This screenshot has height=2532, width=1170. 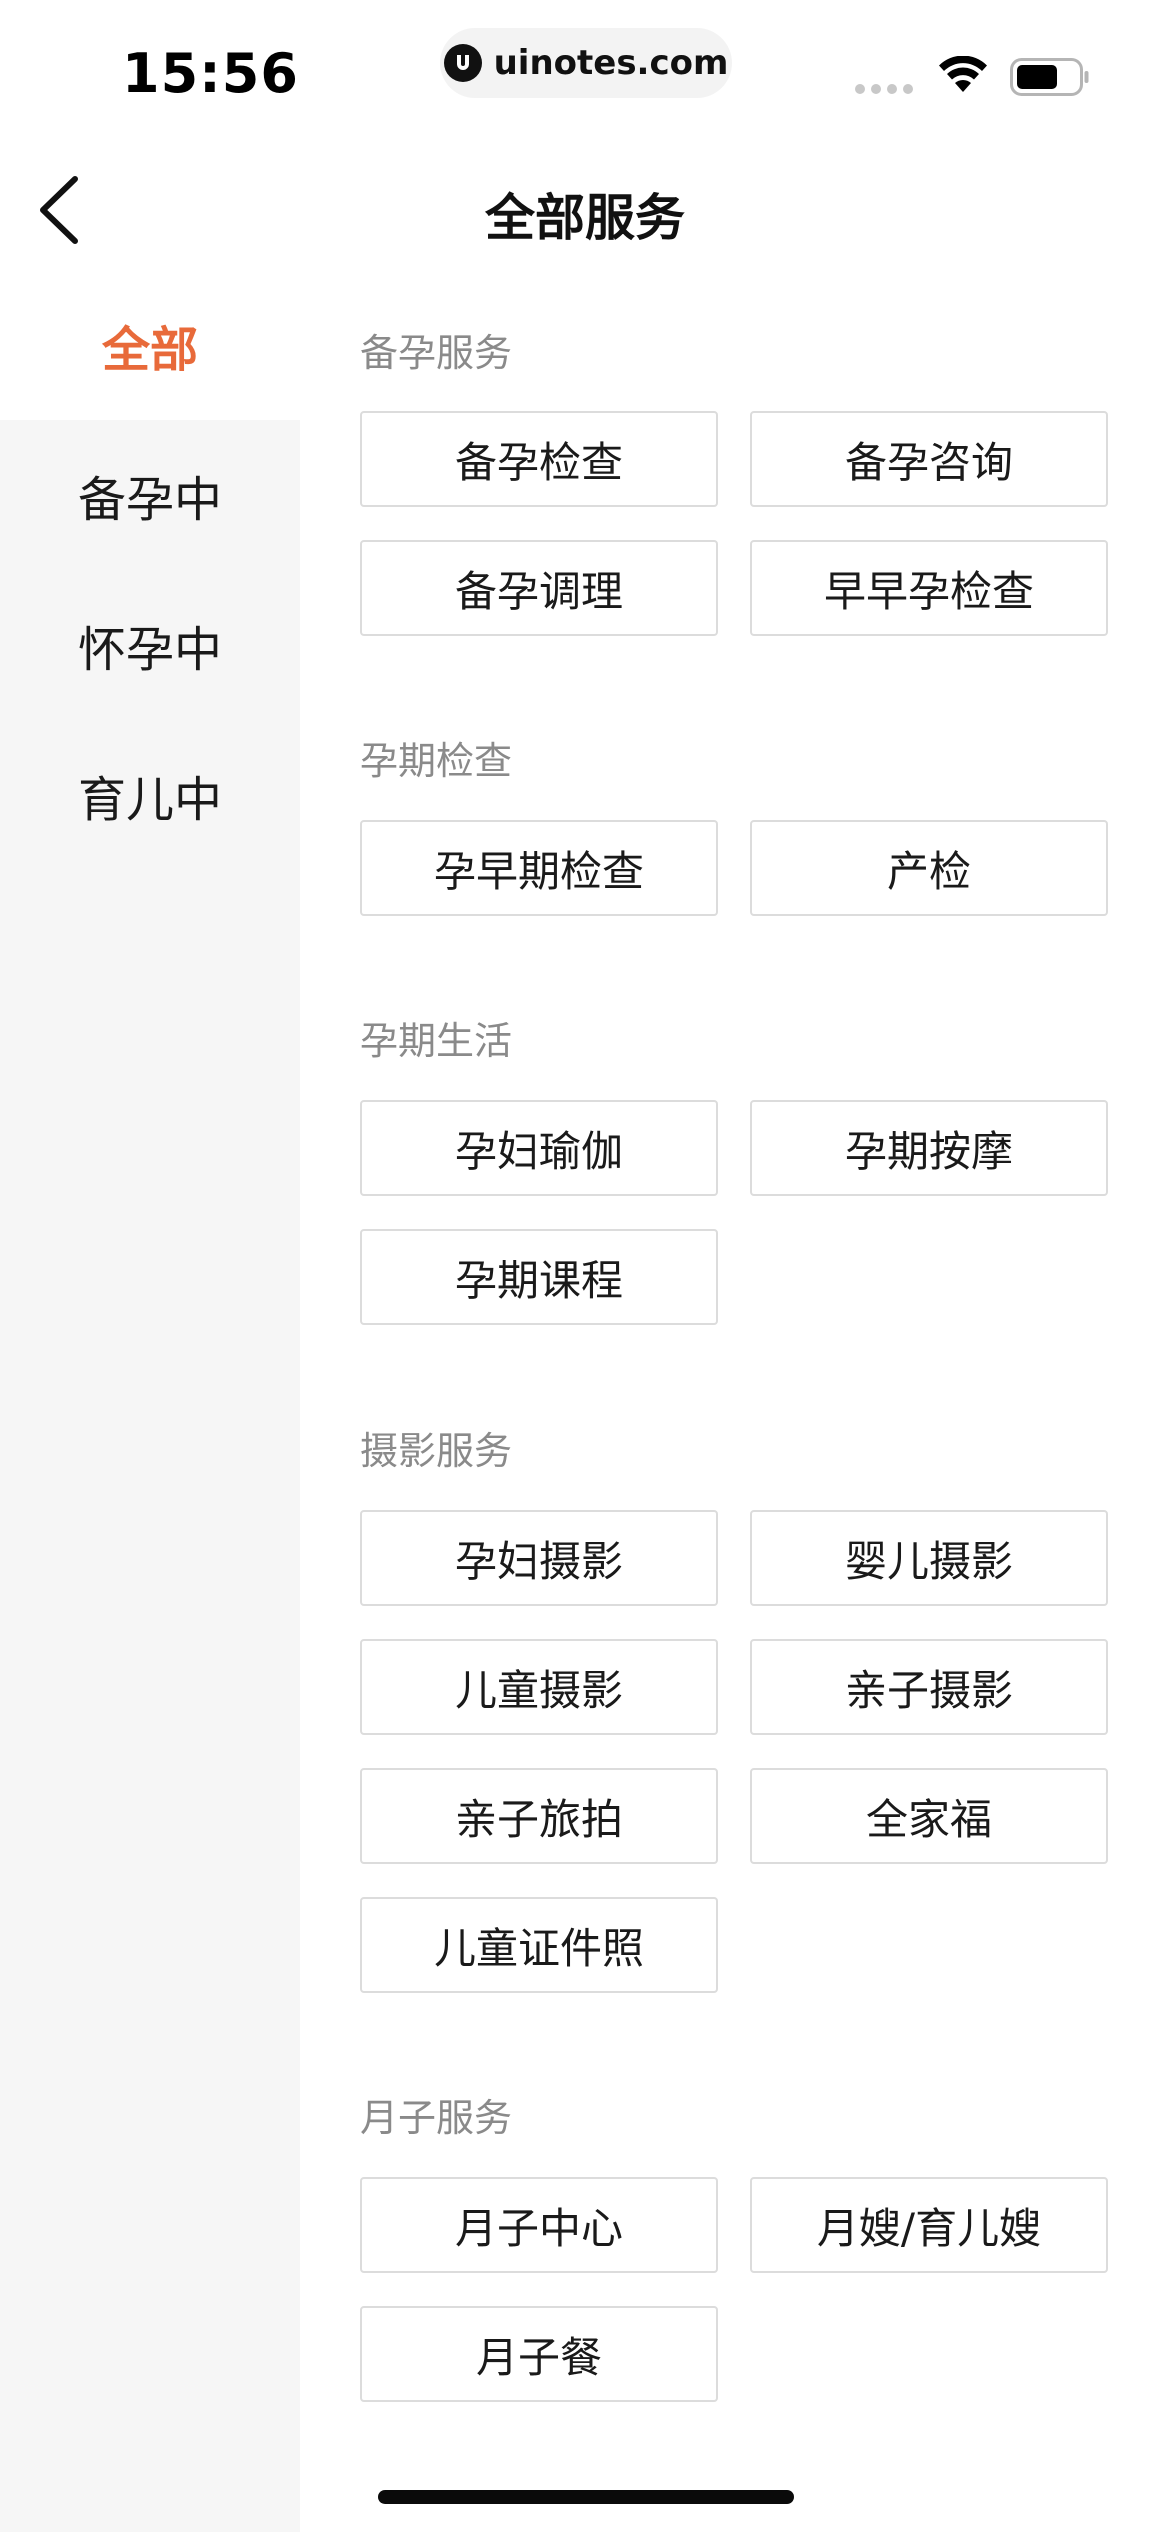 I want to click on sidebar-item-label: 全部, so click(x=149, y=350).